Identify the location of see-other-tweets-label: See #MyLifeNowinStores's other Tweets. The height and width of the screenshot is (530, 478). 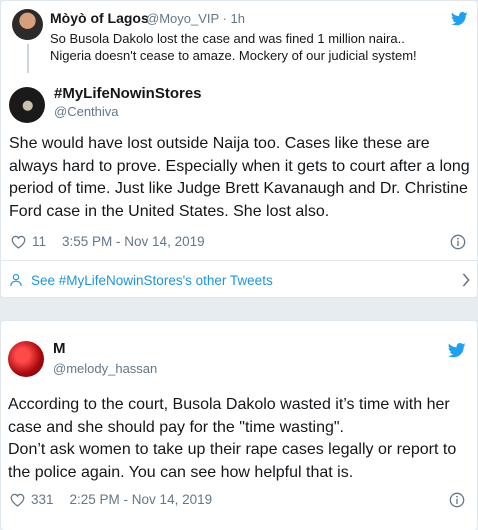
(152, 280).